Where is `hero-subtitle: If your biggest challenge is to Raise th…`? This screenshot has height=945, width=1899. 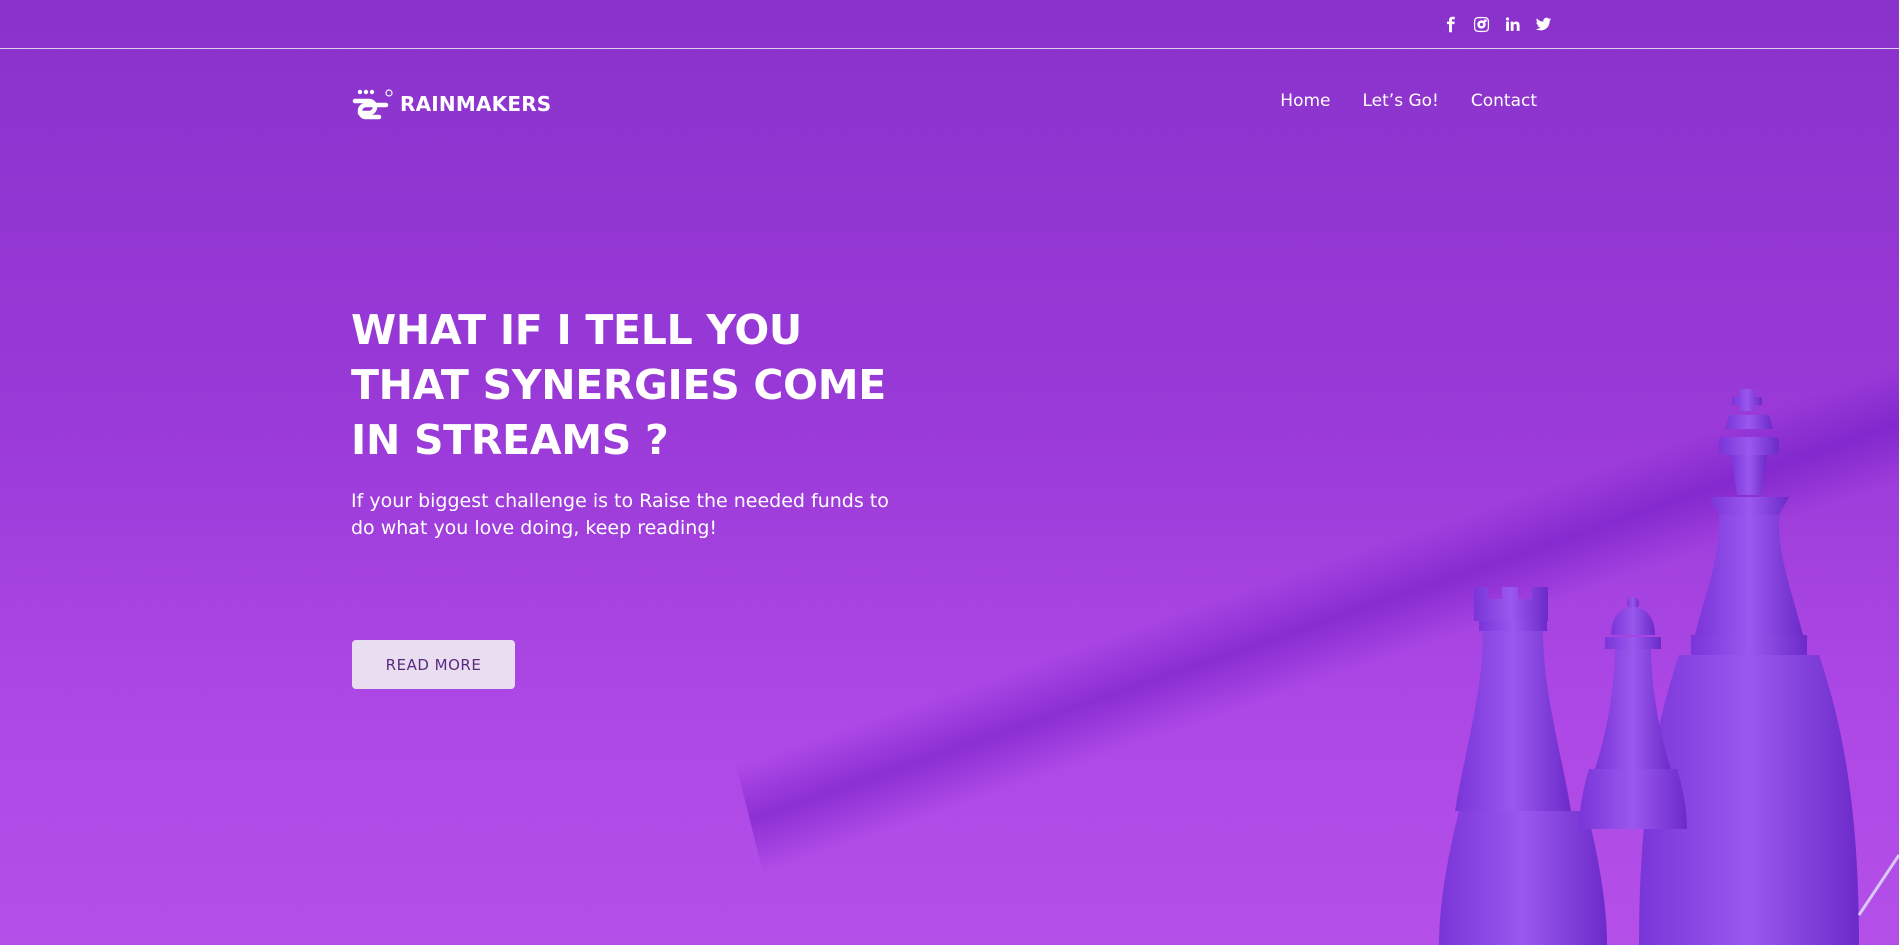
hero-subtitle: If your biggest challenge is to Raise th… is located at coordinates (620, 514).